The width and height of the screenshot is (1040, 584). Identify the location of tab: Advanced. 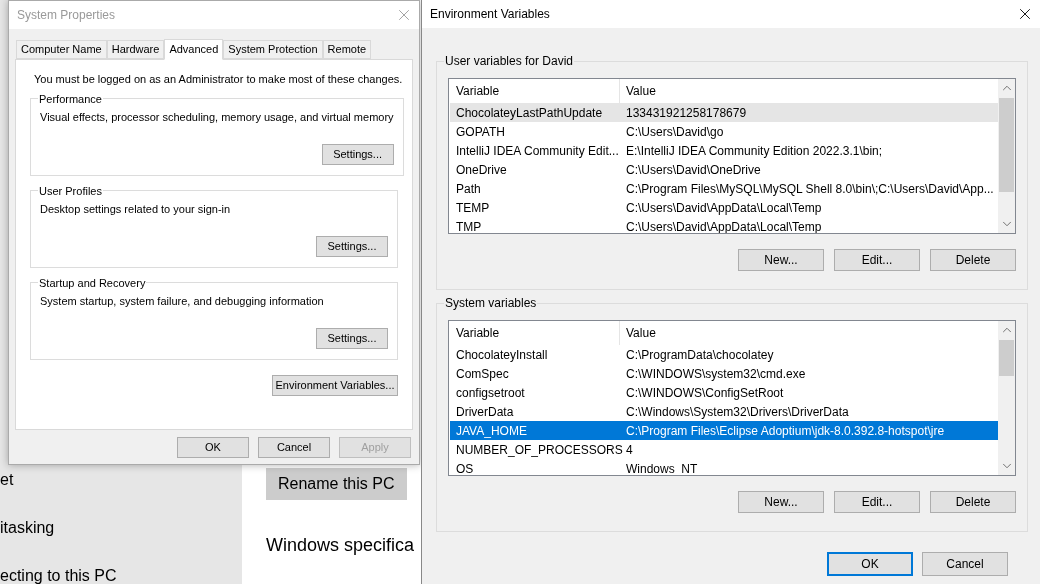
(194, 49).